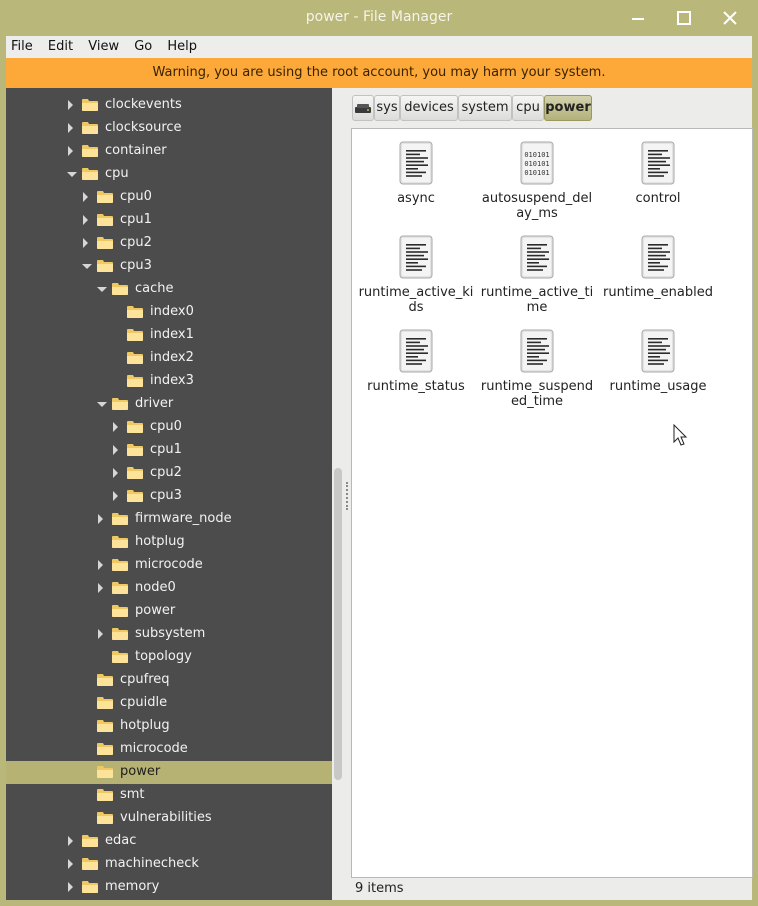 This screenshot has height=906, width=758. Describe the element at coordinates (169, 887) in the screenshot. I see `tree-item: memory` at that location.